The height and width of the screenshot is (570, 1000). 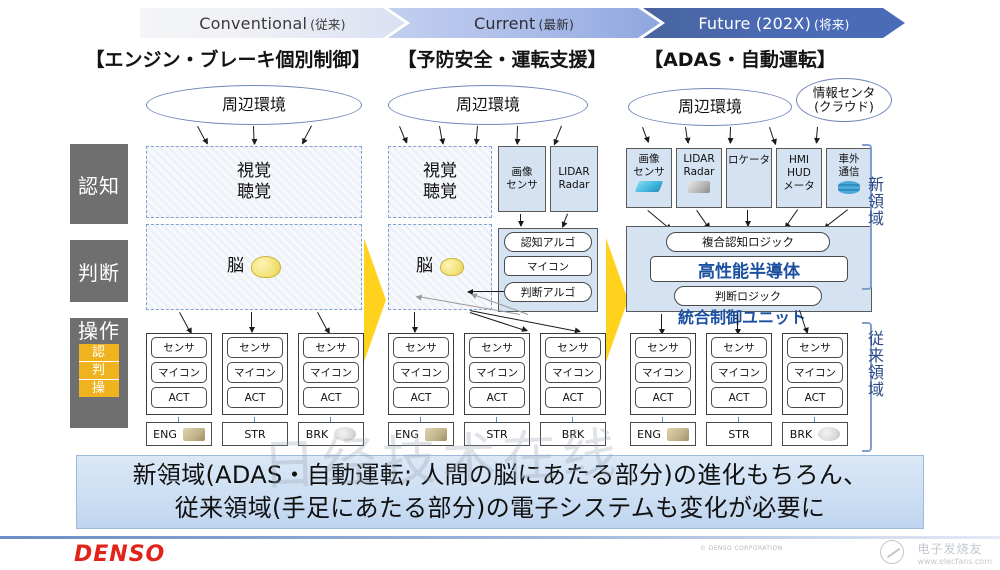 What do you see at coordinates (488, 105) in the screenshot?
I see `col2-environment-ellipse: 周辺環境` at bounding box center [488, 105].